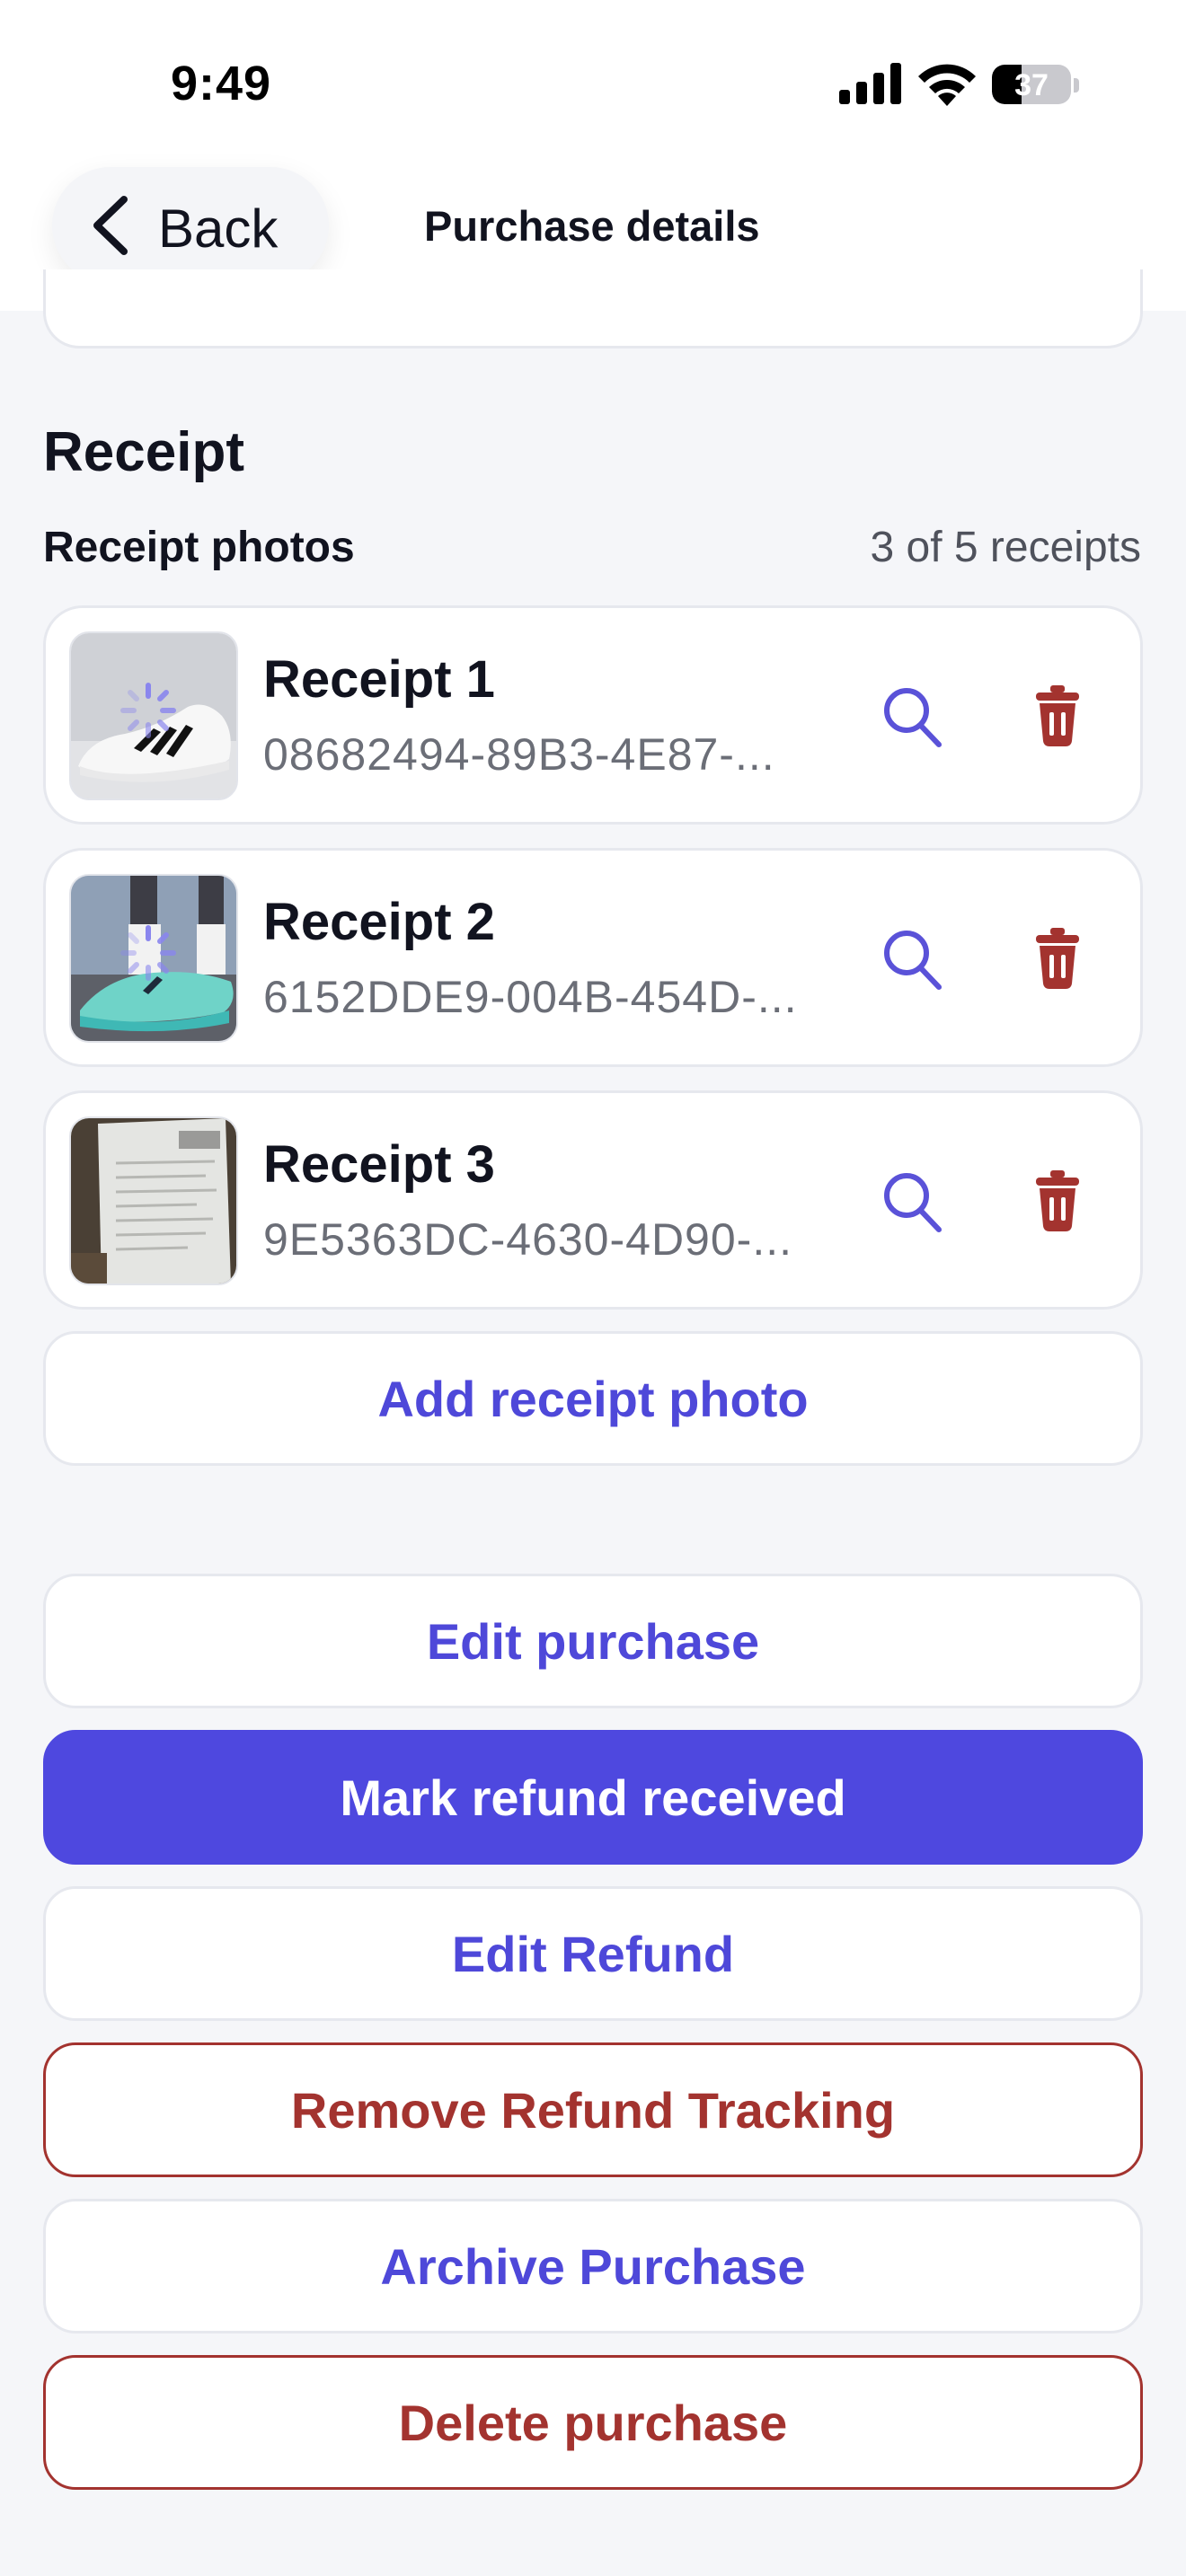 This screenshot has width=1186, height=2576. I want to click on archive-purchase-button: Archive Purchase, so click(593, 2266).